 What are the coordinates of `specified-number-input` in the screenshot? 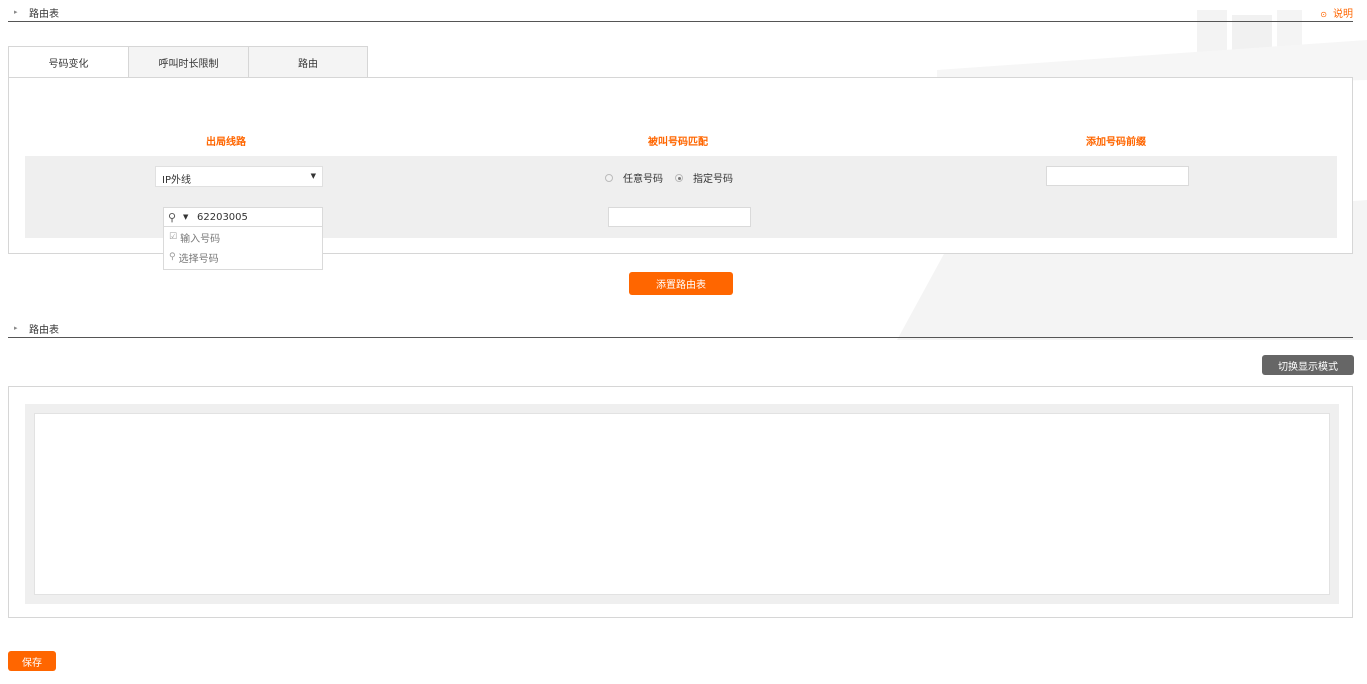 It's located at (679, 217).